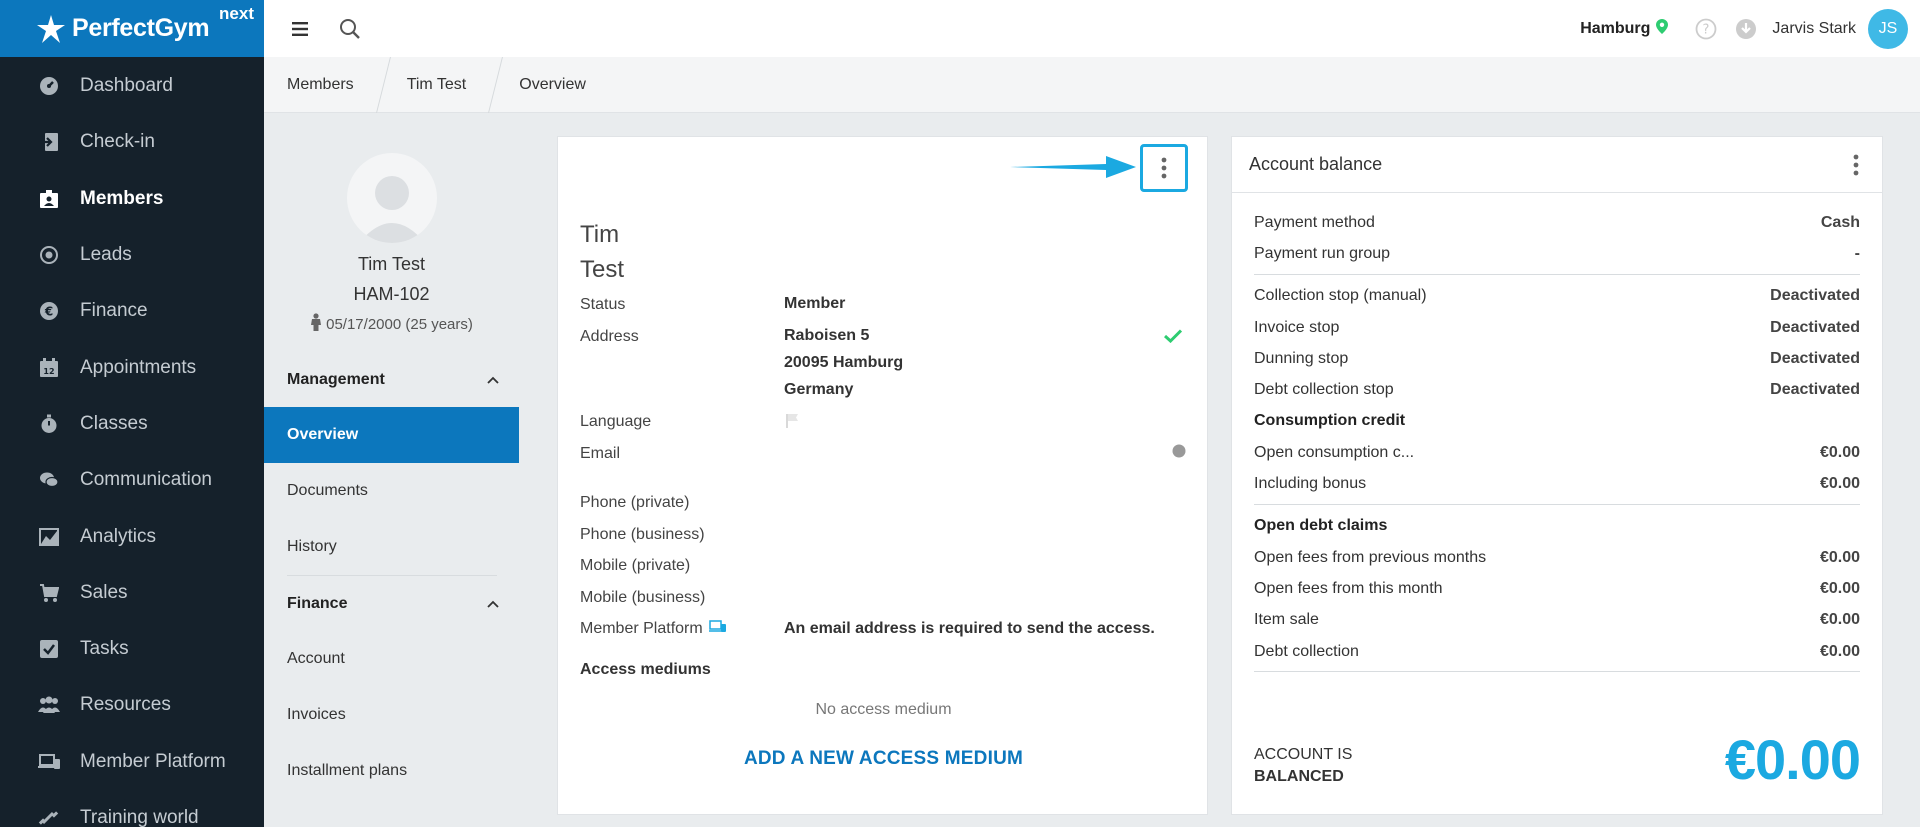  I want to click on balance-label: Collection stop (manual), so click(1340, 296).